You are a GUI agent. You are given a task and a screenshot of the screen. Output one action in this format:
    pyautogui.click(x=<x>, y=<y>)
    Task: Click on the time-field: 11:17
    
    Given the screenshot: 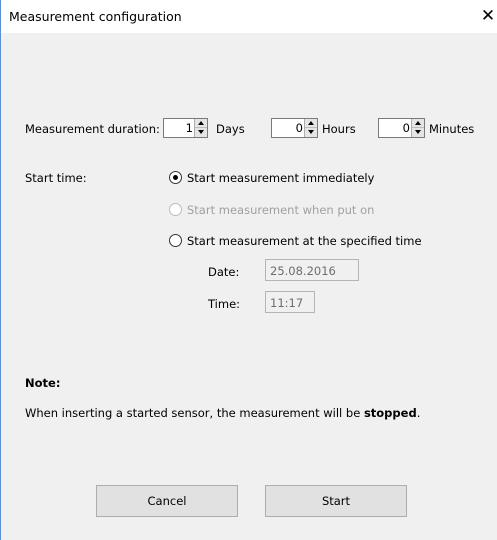 What is the action you would take?
    pyautogui.click(x=290, y=302)
    